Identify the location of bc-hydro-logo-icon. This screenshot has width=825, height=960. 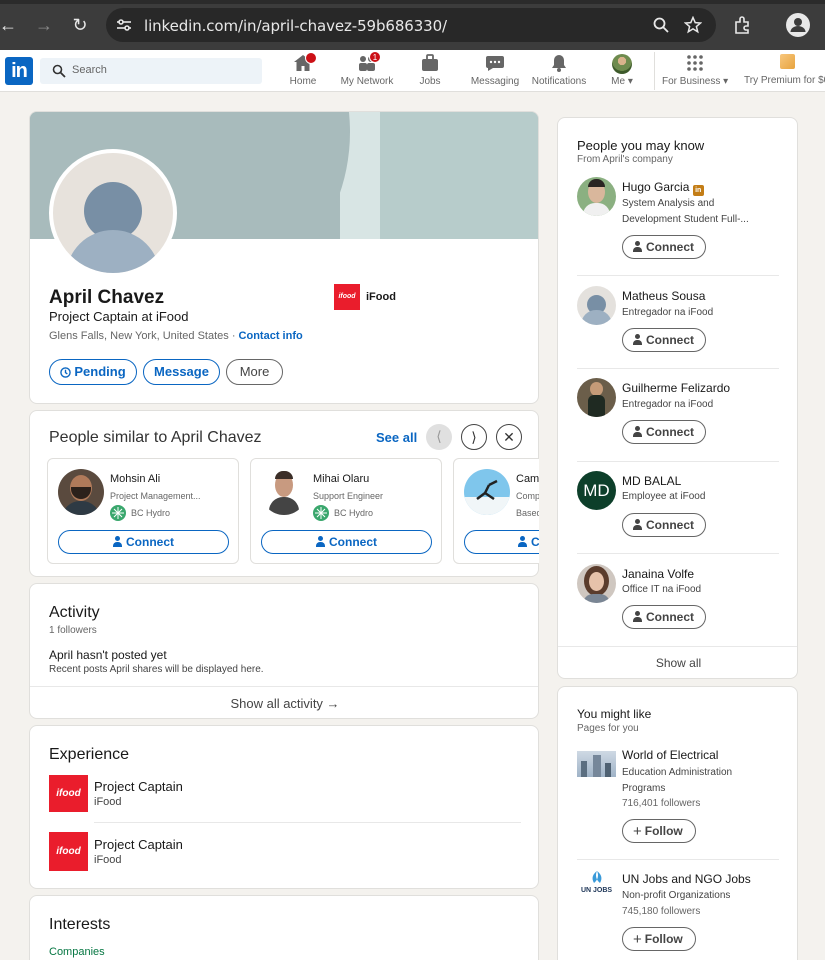
(118, 513).